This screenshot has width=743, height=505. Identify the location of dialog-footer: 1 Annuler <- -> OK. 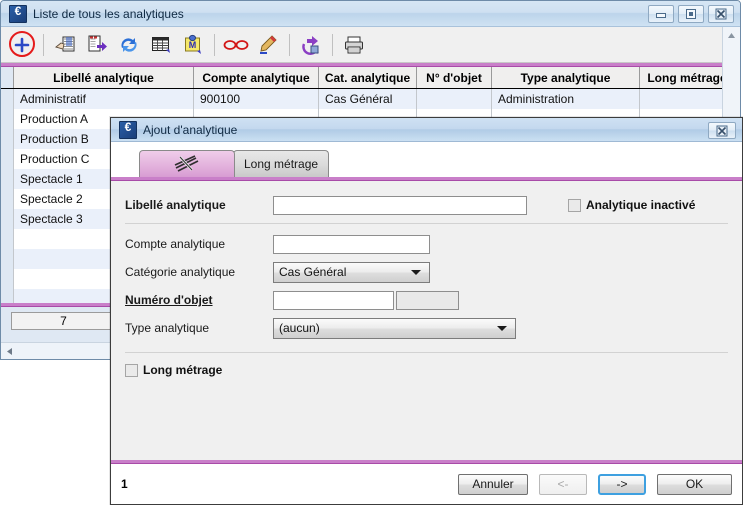
(426, 484).